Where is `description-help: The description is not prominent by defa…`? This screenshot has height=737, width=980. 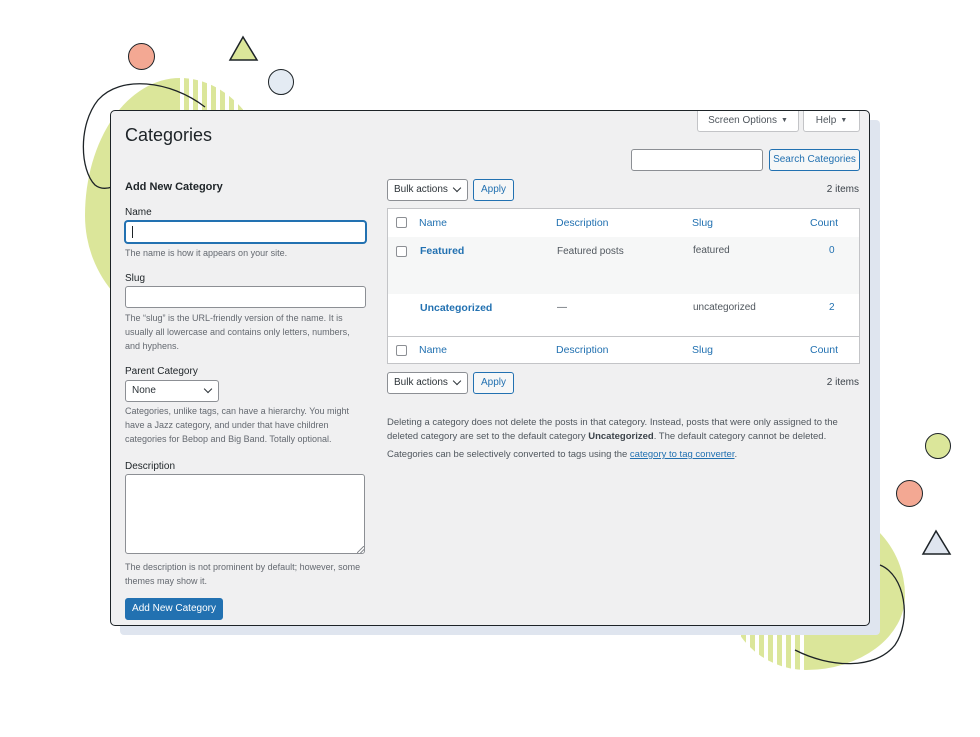
description-help: The description is not prominent by defa… is located at coordinates (243, 574).